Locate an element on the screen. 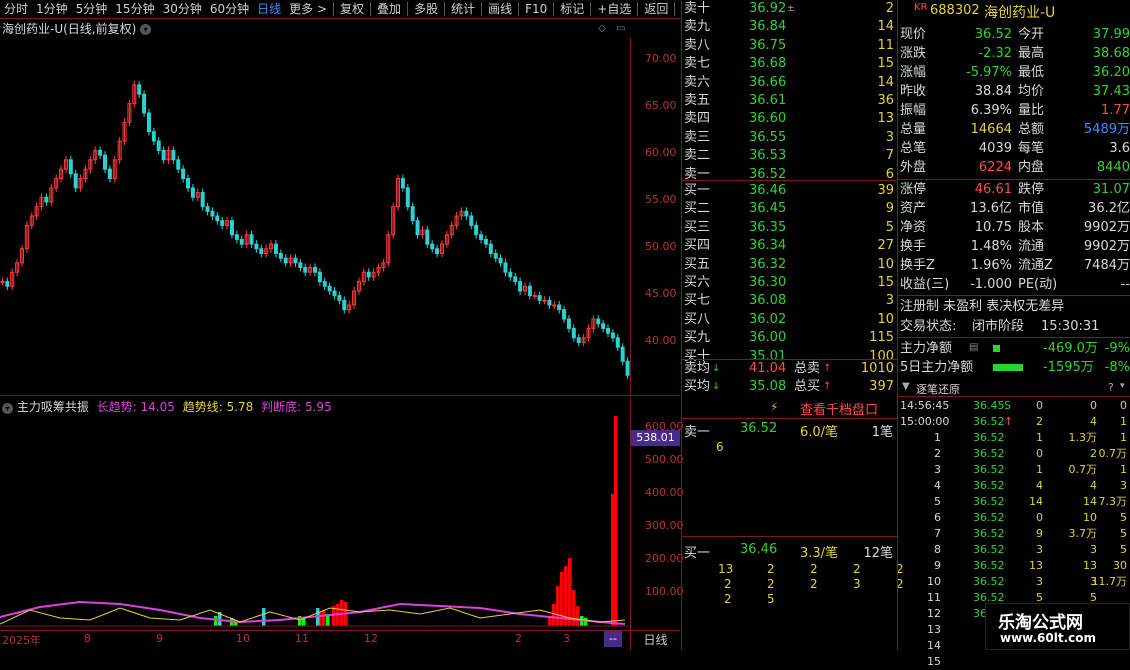  tab-period-5: 60分钟 is located at coordinates (229, 9).